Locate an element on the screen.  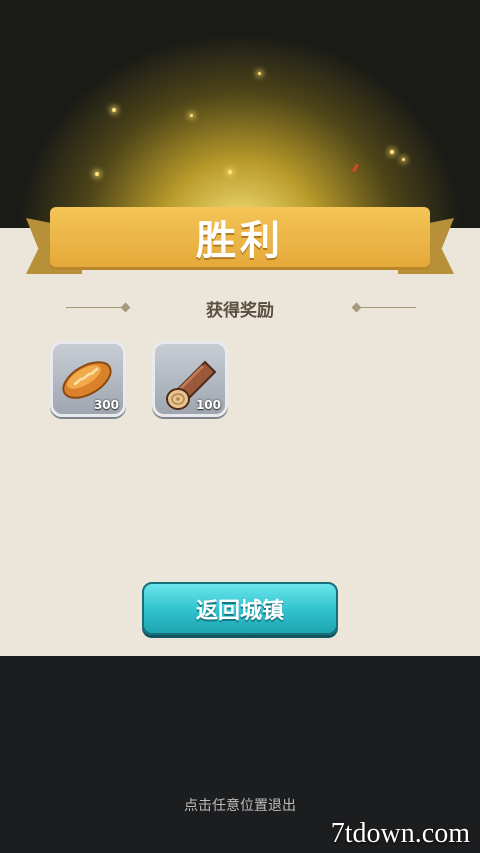
return-button-label: 返回城镇 is located at coordinates (239, 611).